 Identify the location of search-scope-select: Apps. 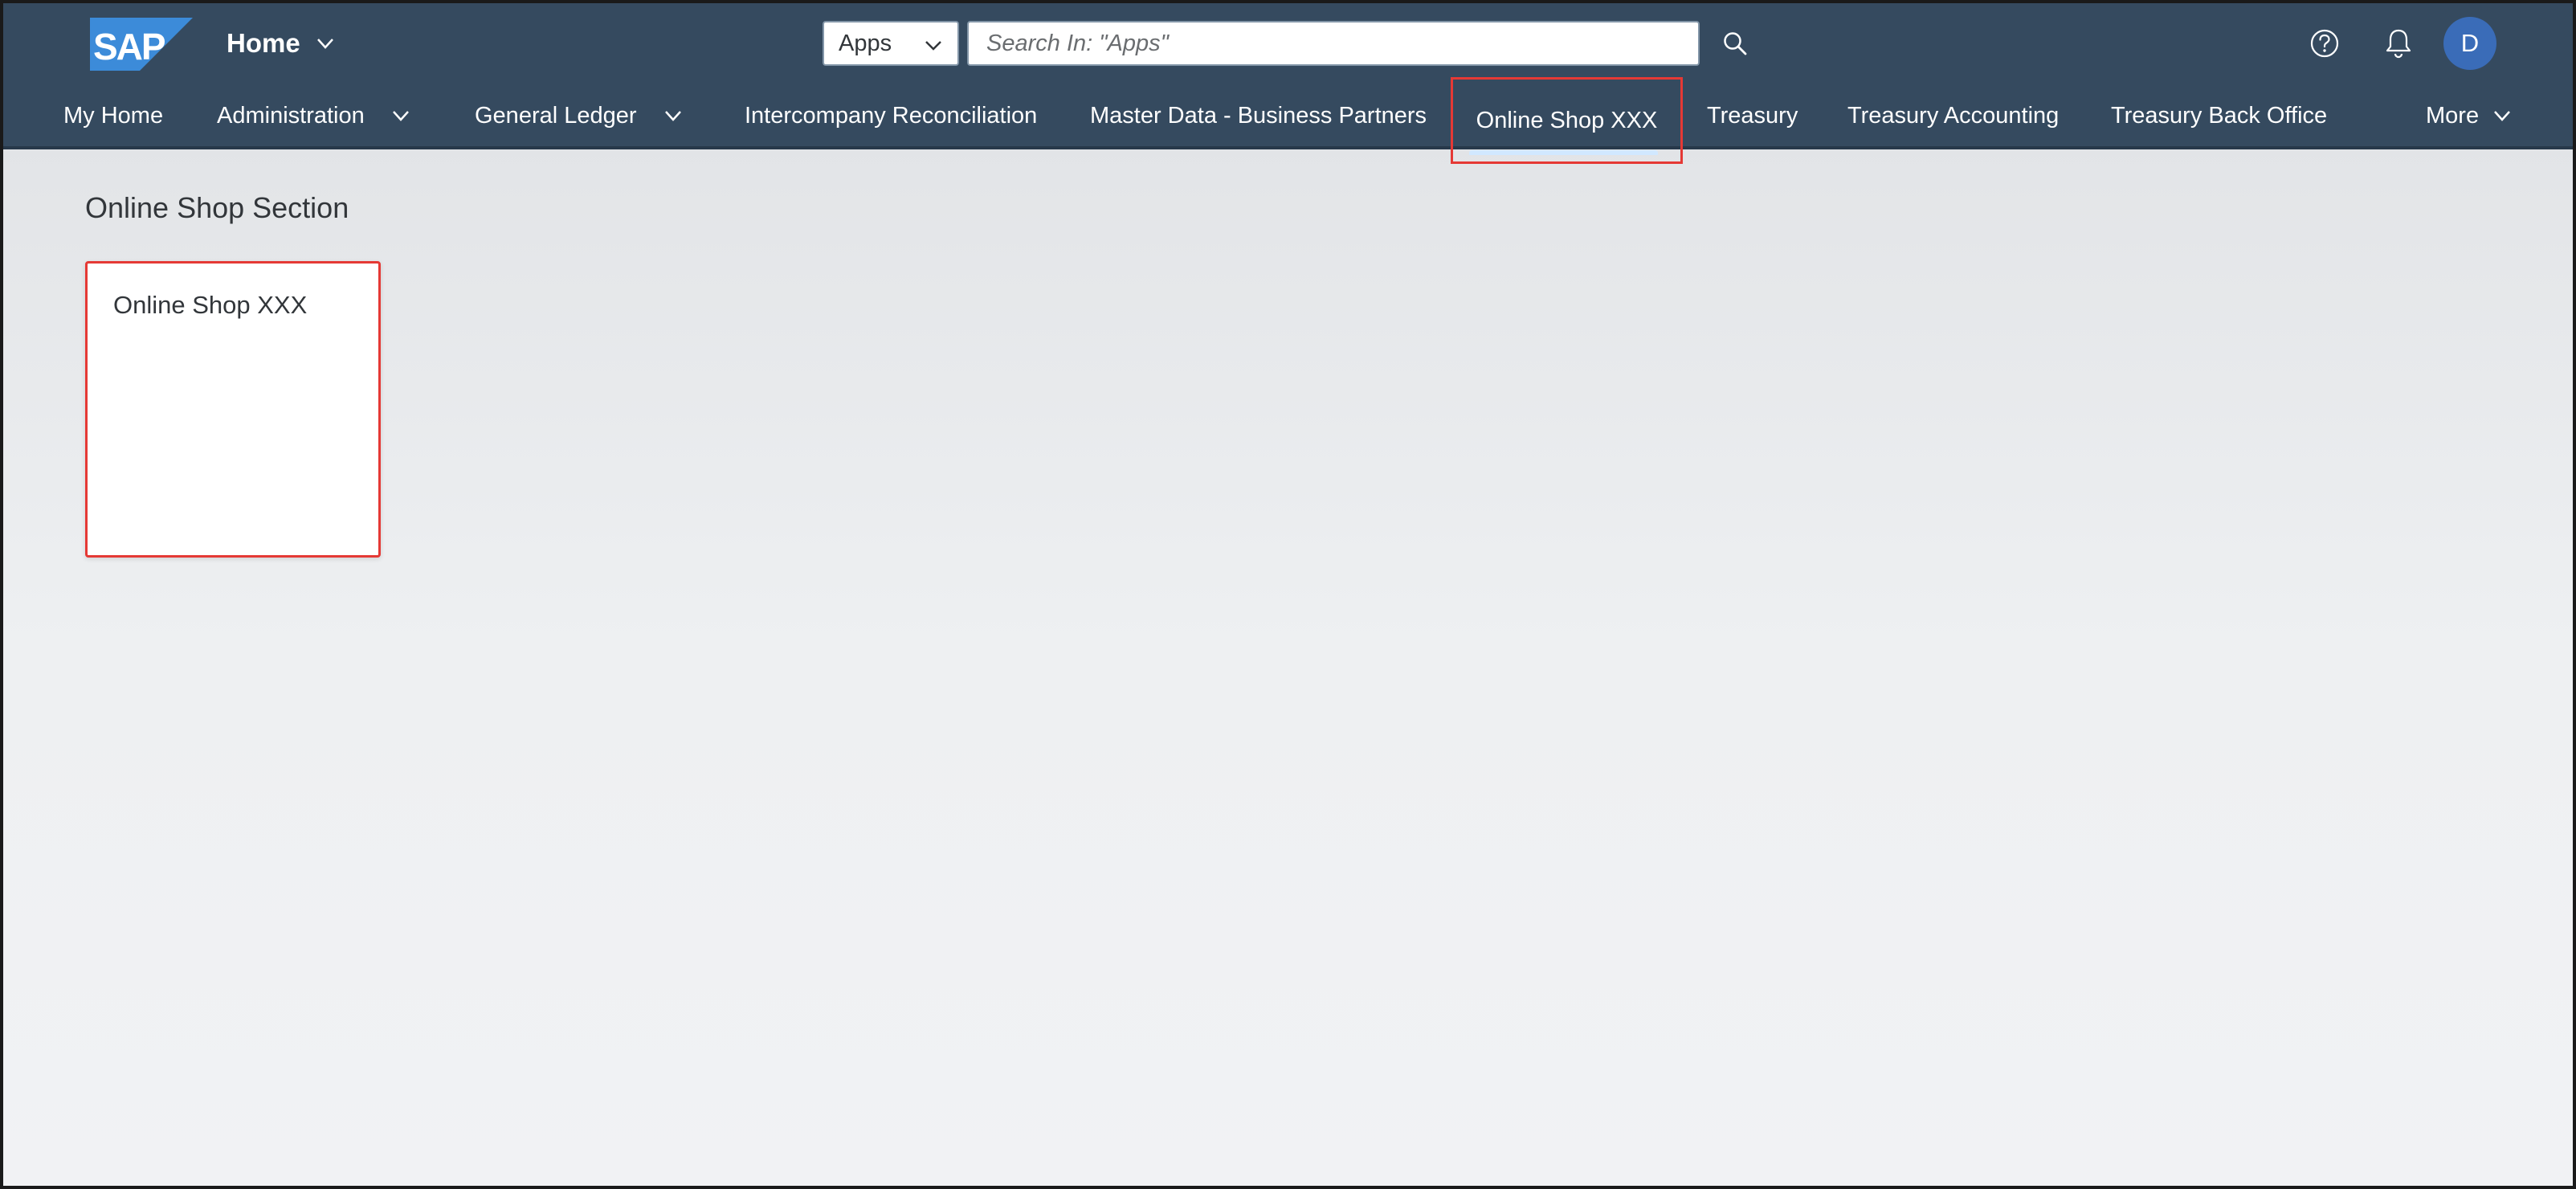
(891, 43).